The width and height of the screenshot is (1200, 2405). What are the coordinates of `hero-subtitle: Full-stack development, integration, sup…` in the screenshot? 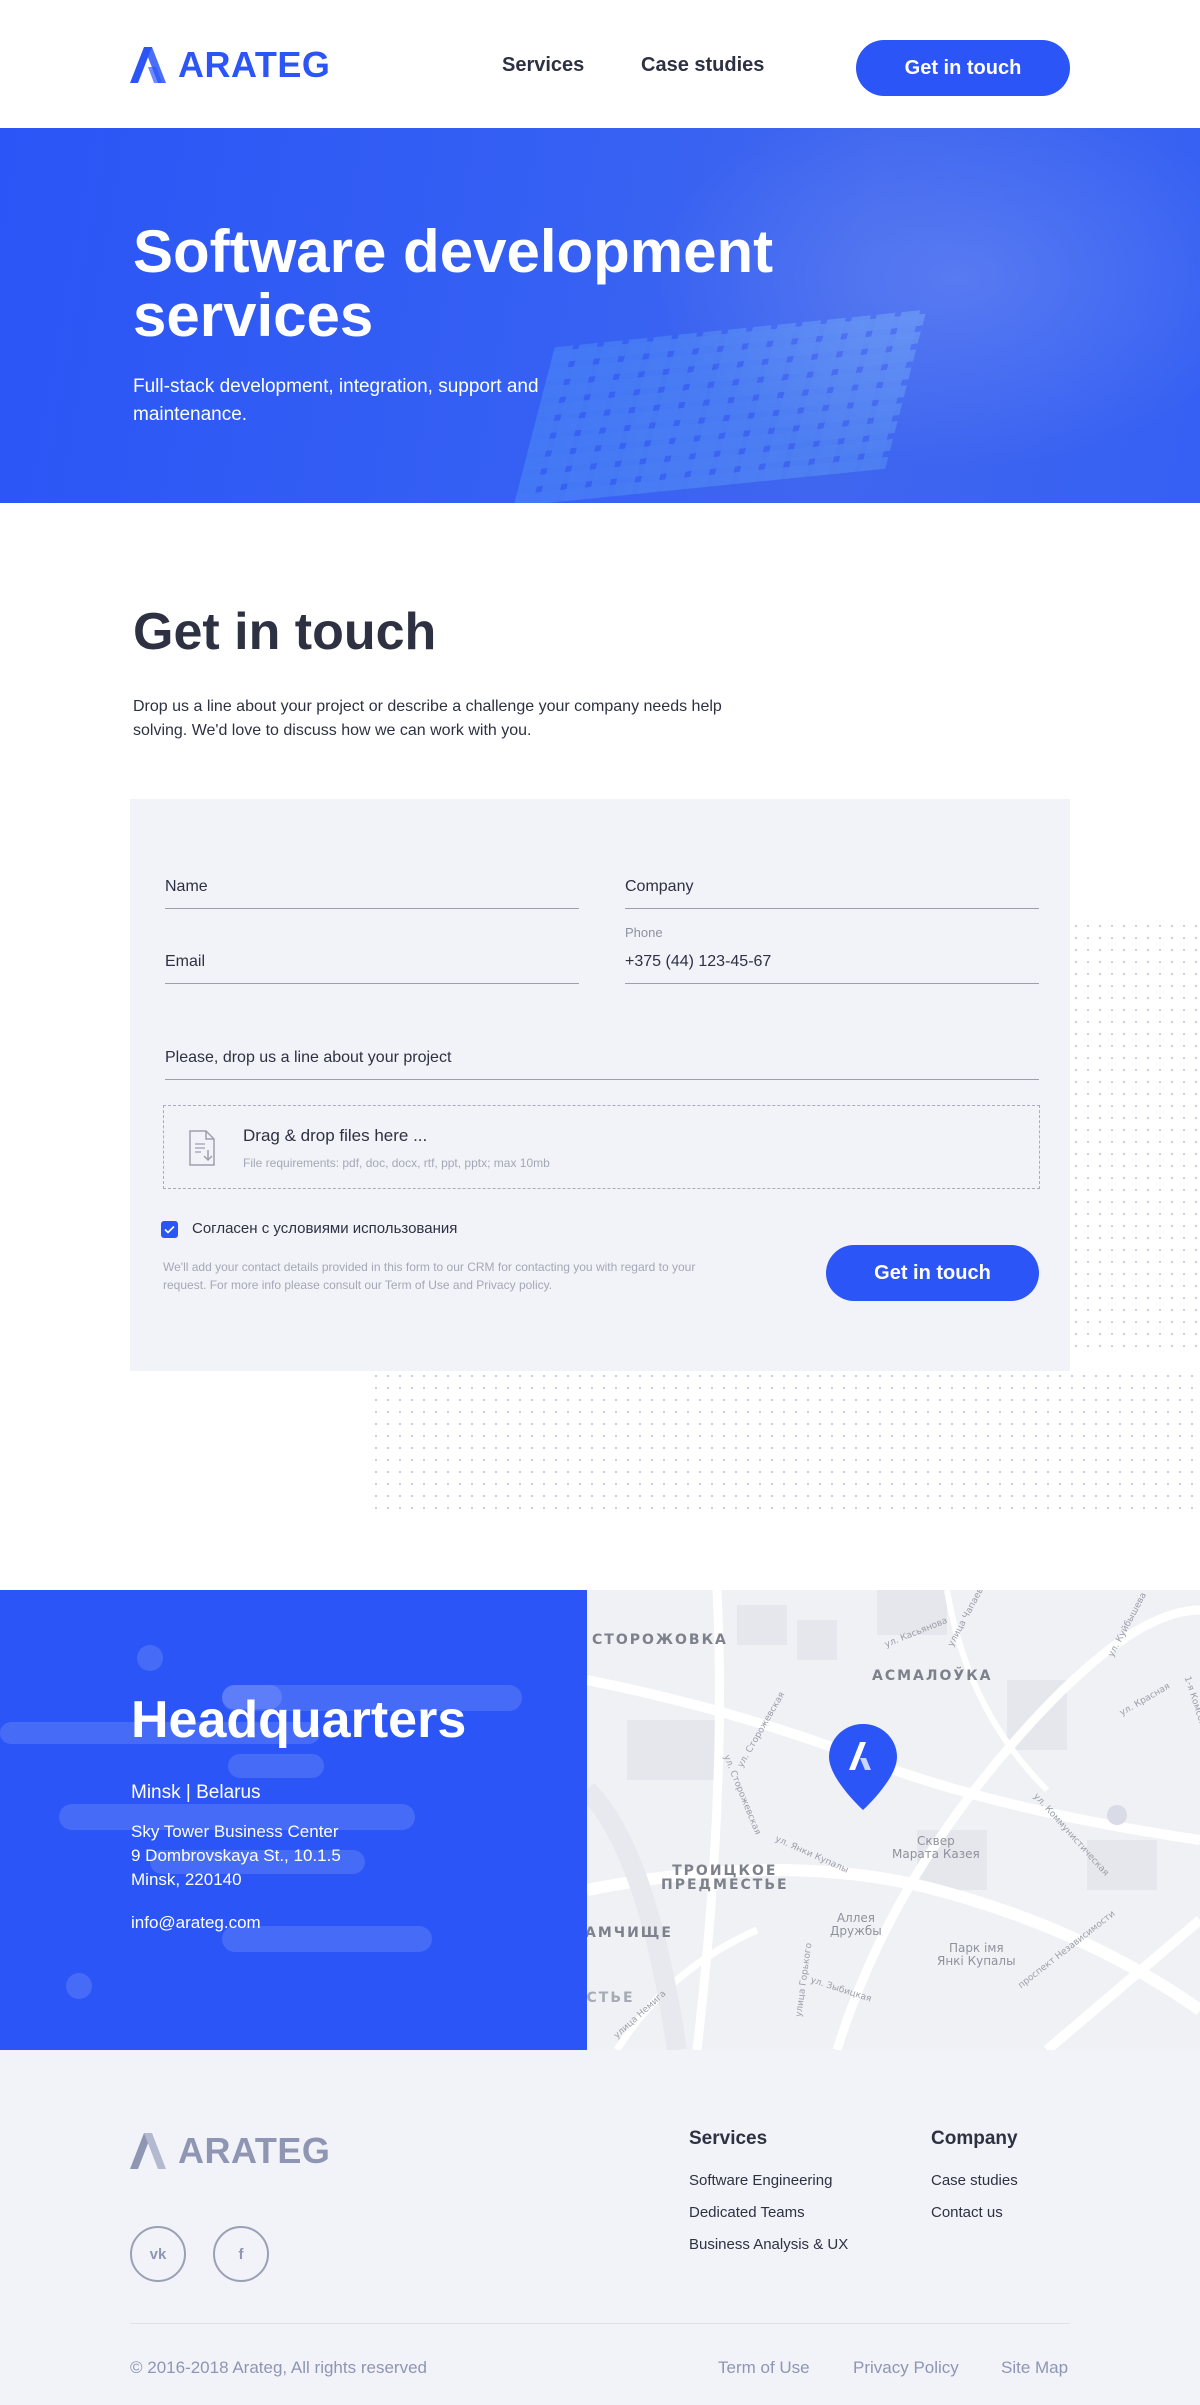 It's located at (336, 400).